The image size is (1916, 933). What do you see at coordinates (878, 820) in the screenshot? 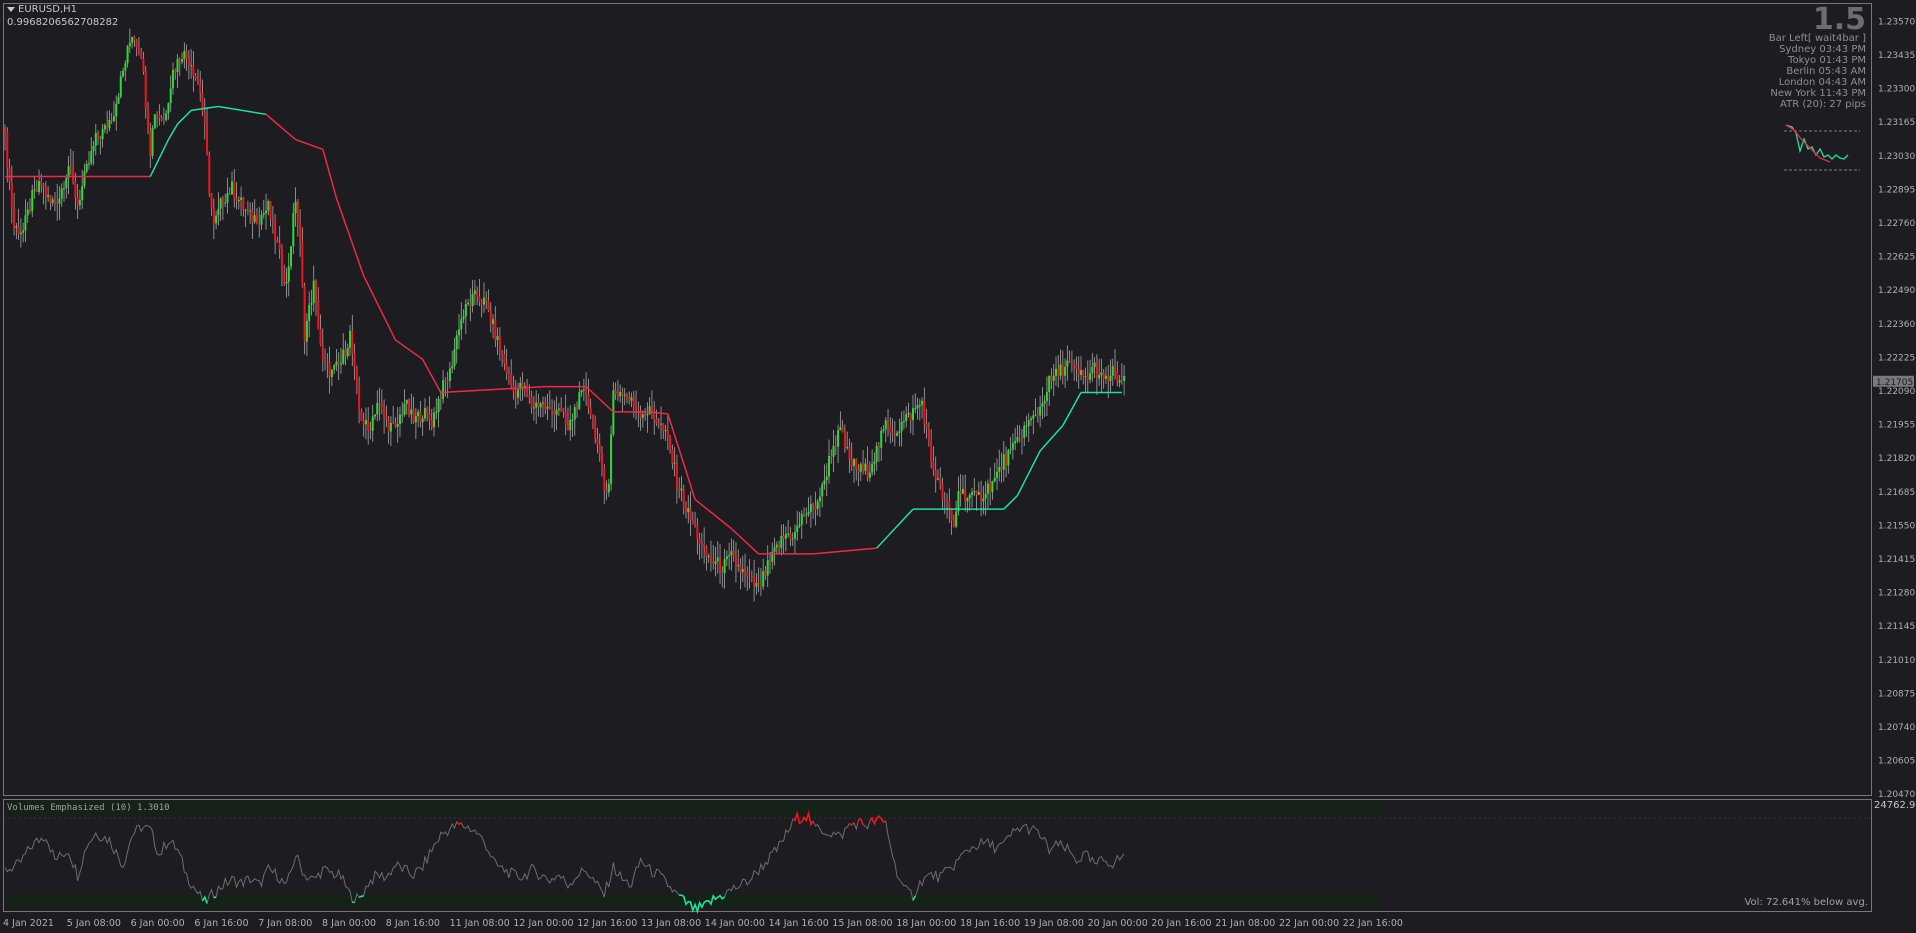
I see `volume-emphasis-segment` at bounding box center [878, 820].